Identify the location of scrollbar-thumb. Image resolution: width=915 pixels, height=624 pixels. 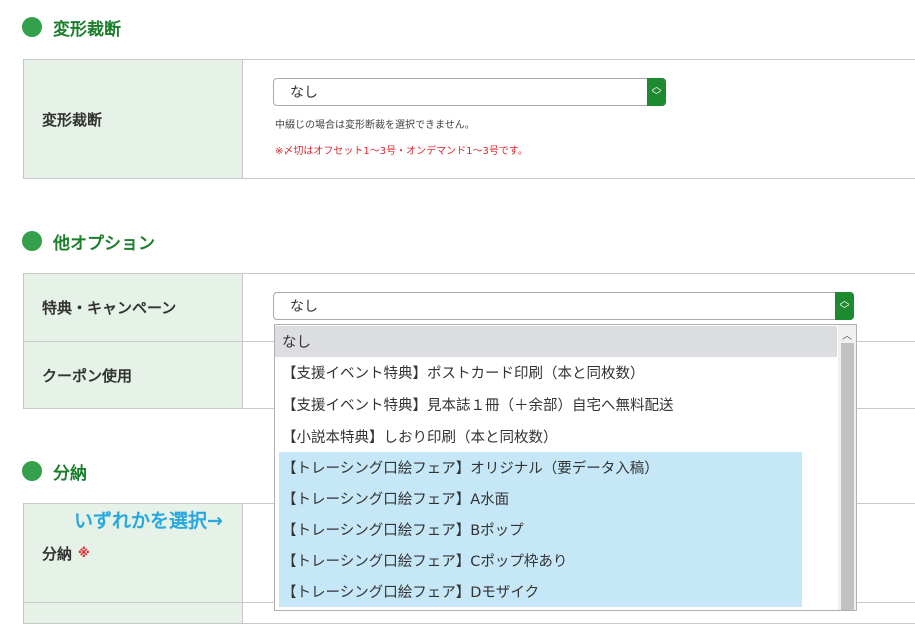
(847, 476).